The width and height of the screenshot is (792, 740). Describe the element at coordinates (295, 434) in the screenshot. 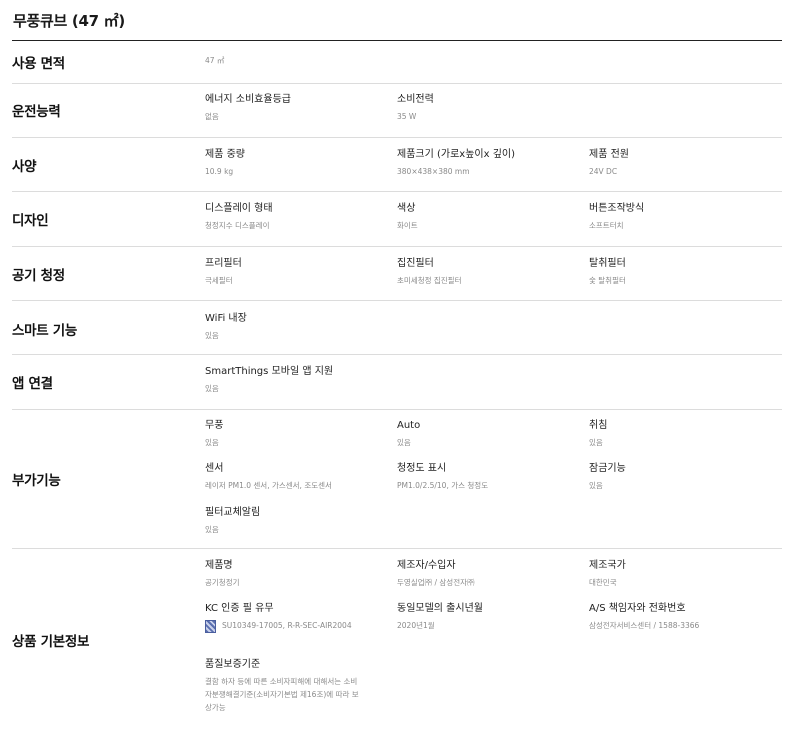

I see `spec-item: 무풍 있음` at that location.